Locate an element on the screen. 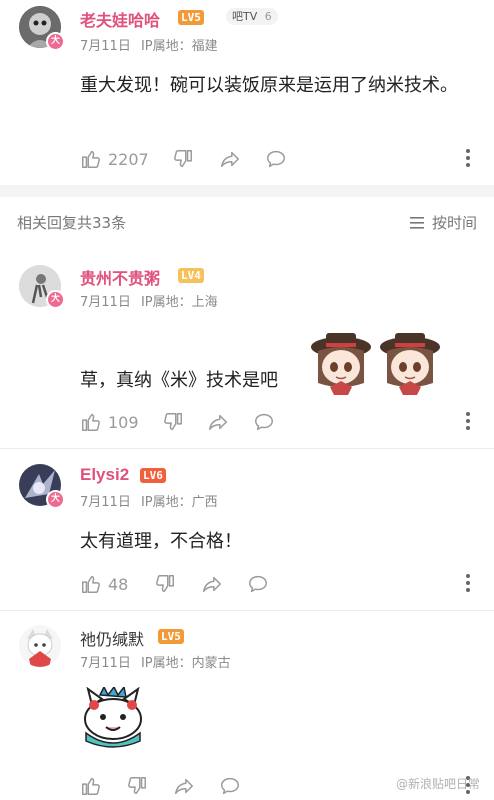  like-button: 109 is located at coordinates (109, 422).